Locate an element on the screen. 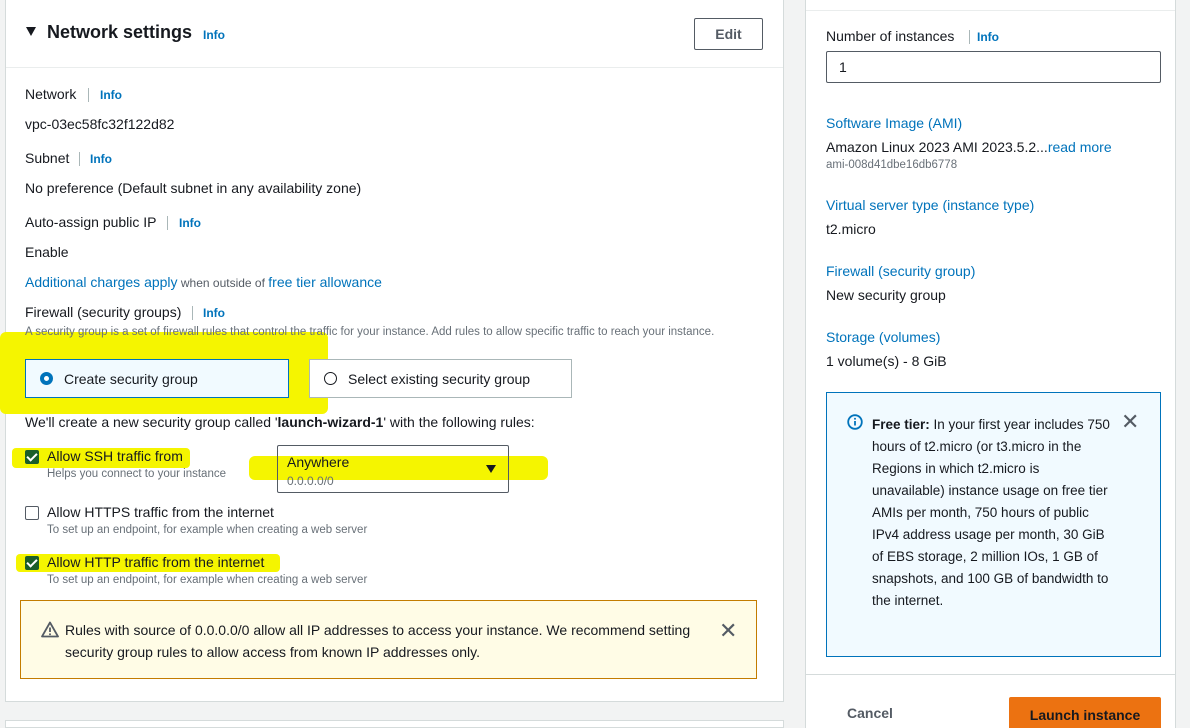  network-label: Network is located at coordinates (51, 94).